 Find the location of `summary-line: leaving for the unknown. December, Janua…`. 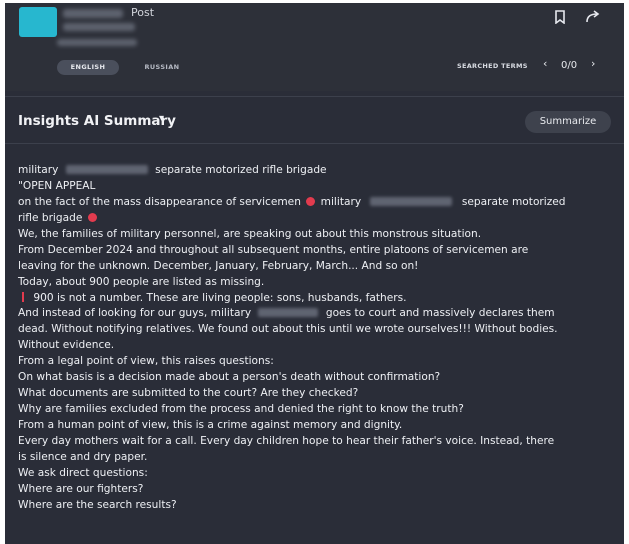

summary-line: leaving for the unknown. December, Janua… is located at coordinates (218, 265).